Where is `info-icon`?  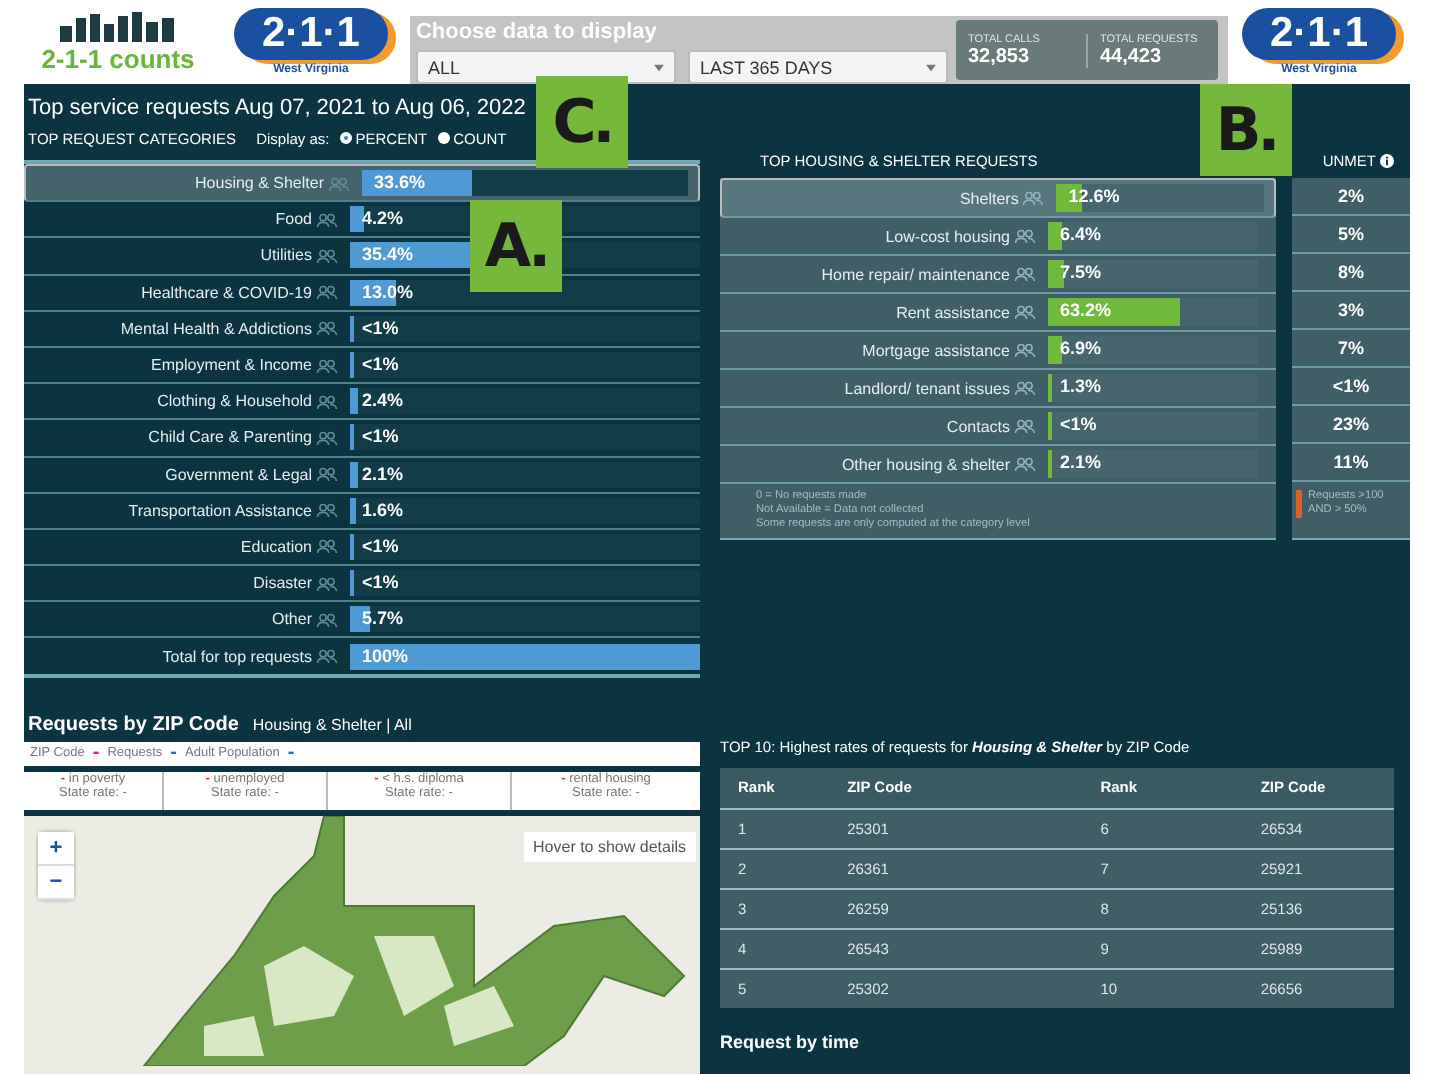 info-icon is located at coordinates (1387, 161).